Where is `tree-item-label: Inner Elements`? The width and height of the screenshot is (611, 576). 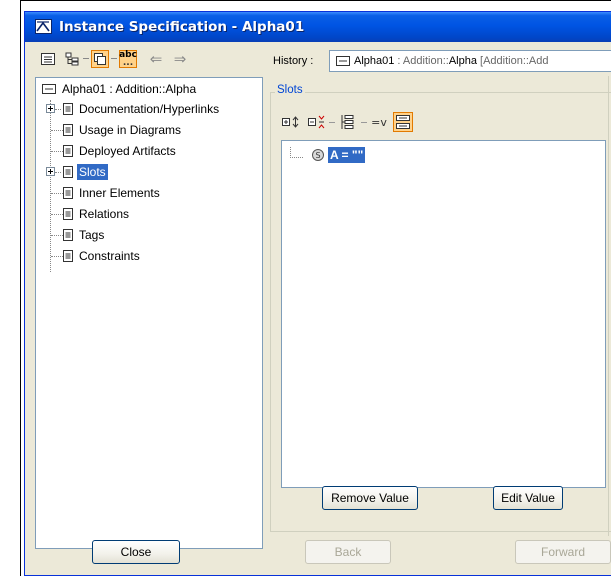
tree-item-label: Inner Elements is located at coordinates (119, 193).